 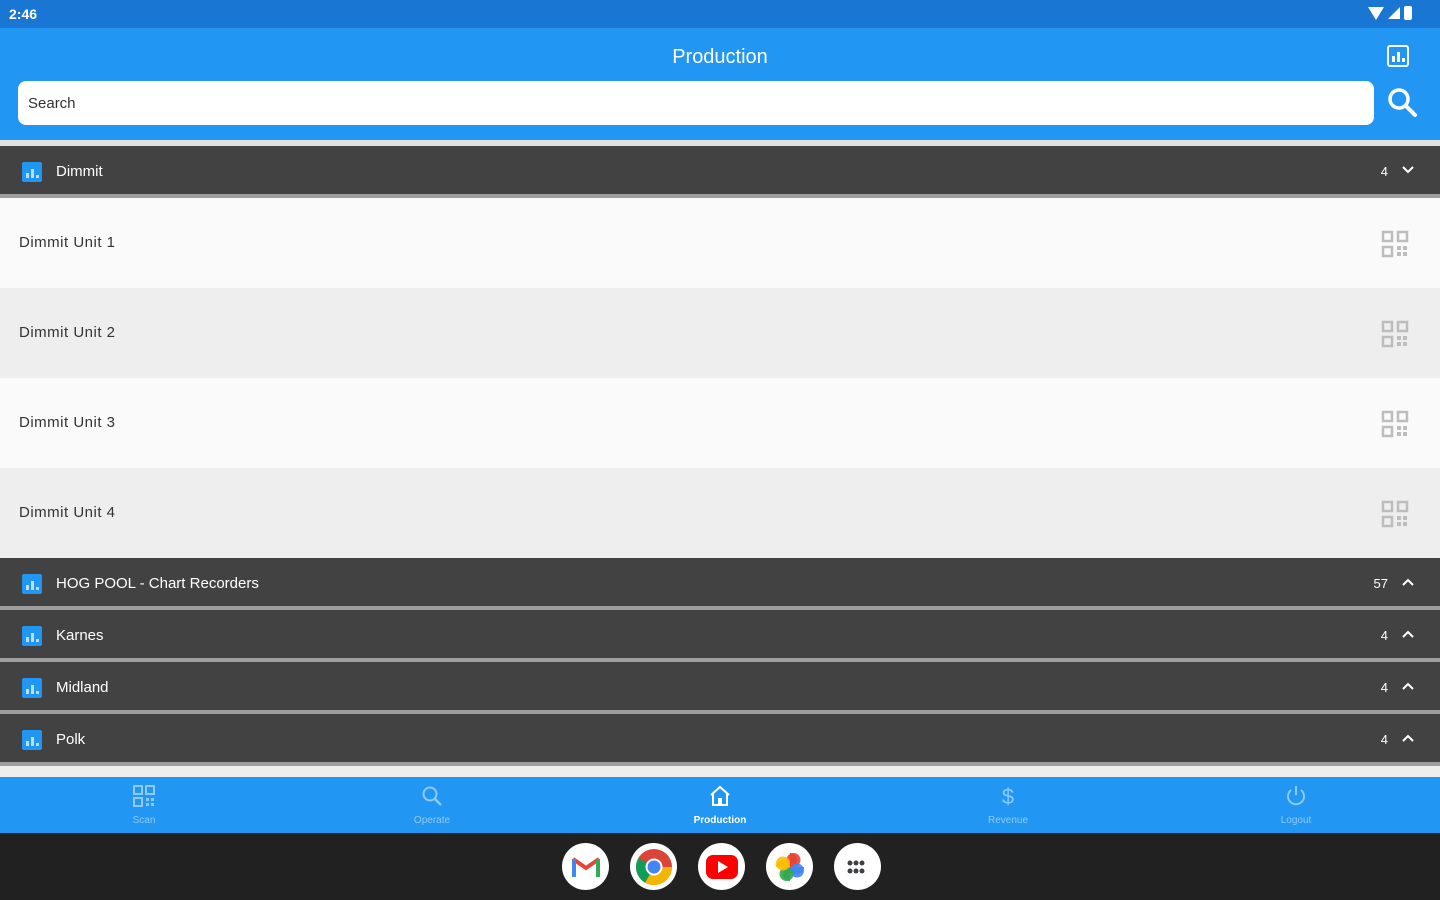 What do you see at coordinates (720, 333) in the screenshot?
I see `list-item: Dimmit Unit 2` at bounding box center [720, 333].